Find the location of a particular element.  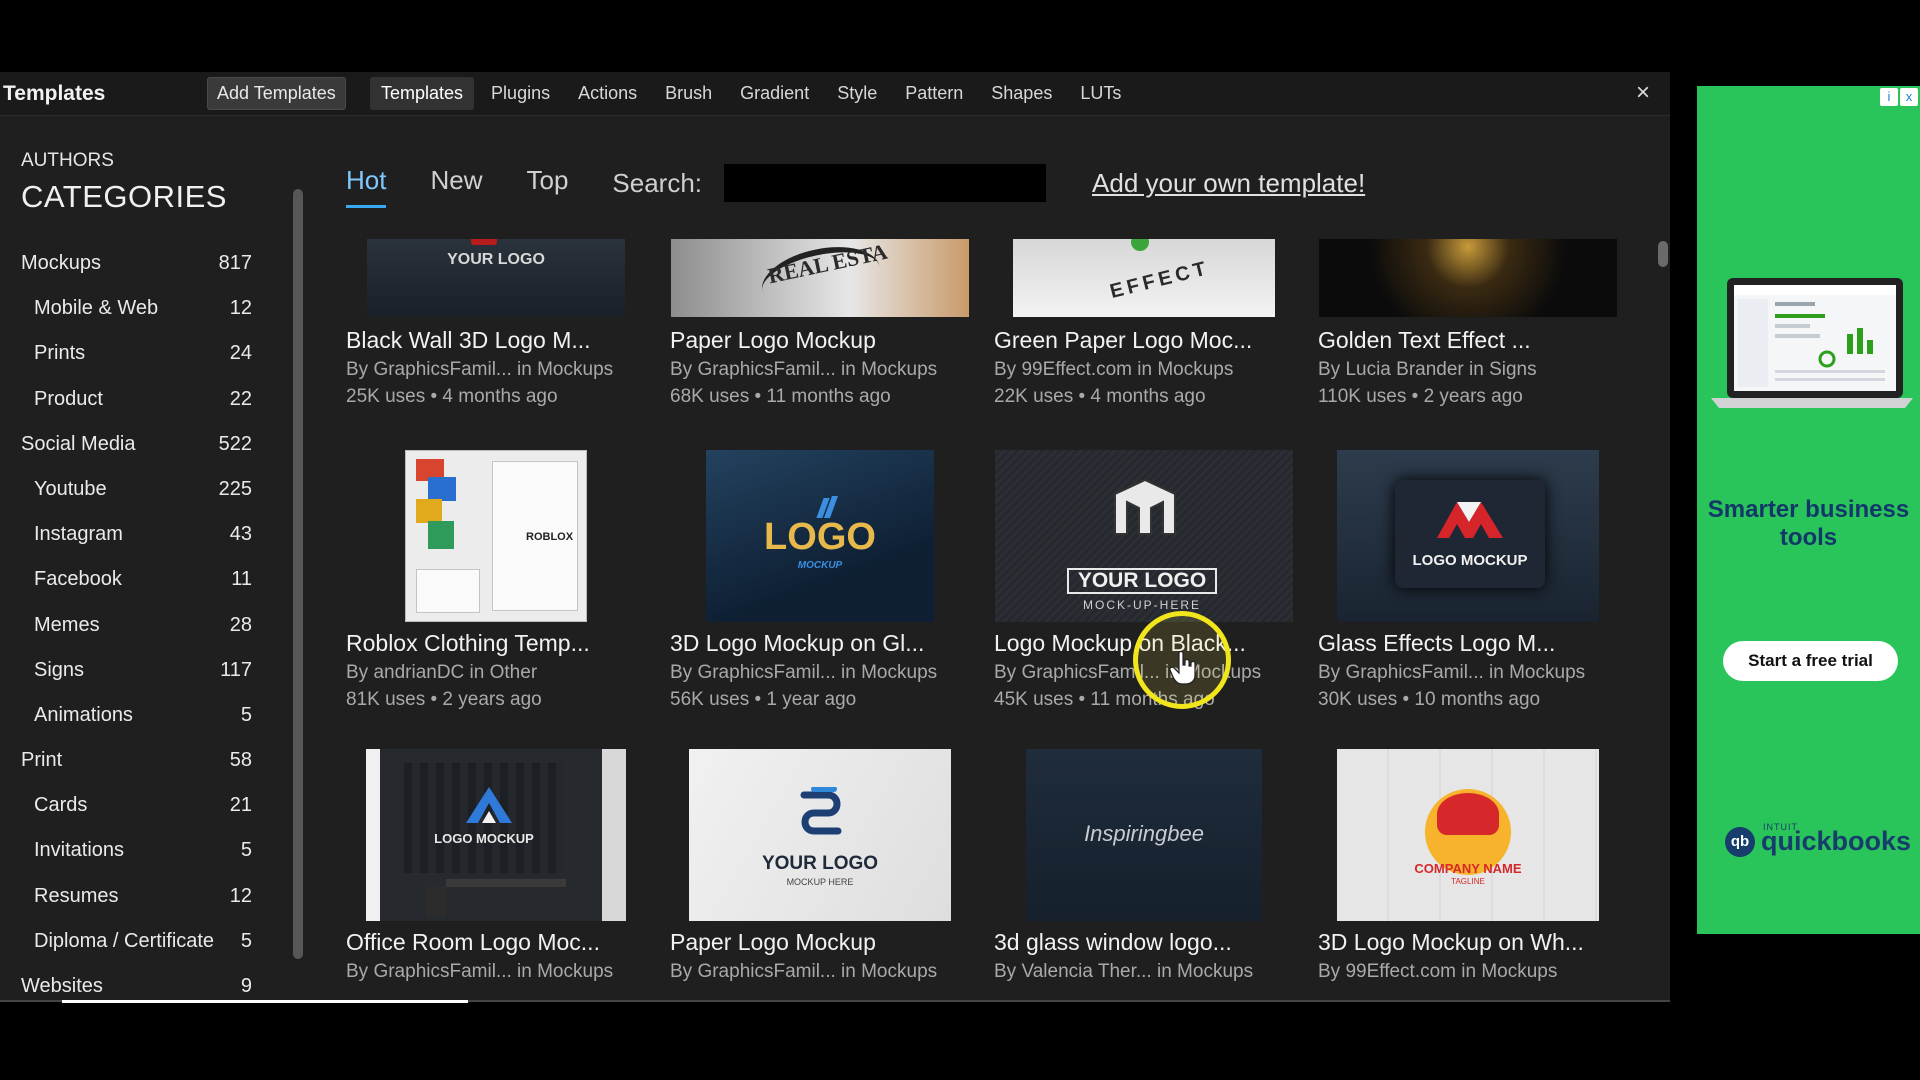

category-label: Diploma / Certificate is located at coordinates (124, 940).